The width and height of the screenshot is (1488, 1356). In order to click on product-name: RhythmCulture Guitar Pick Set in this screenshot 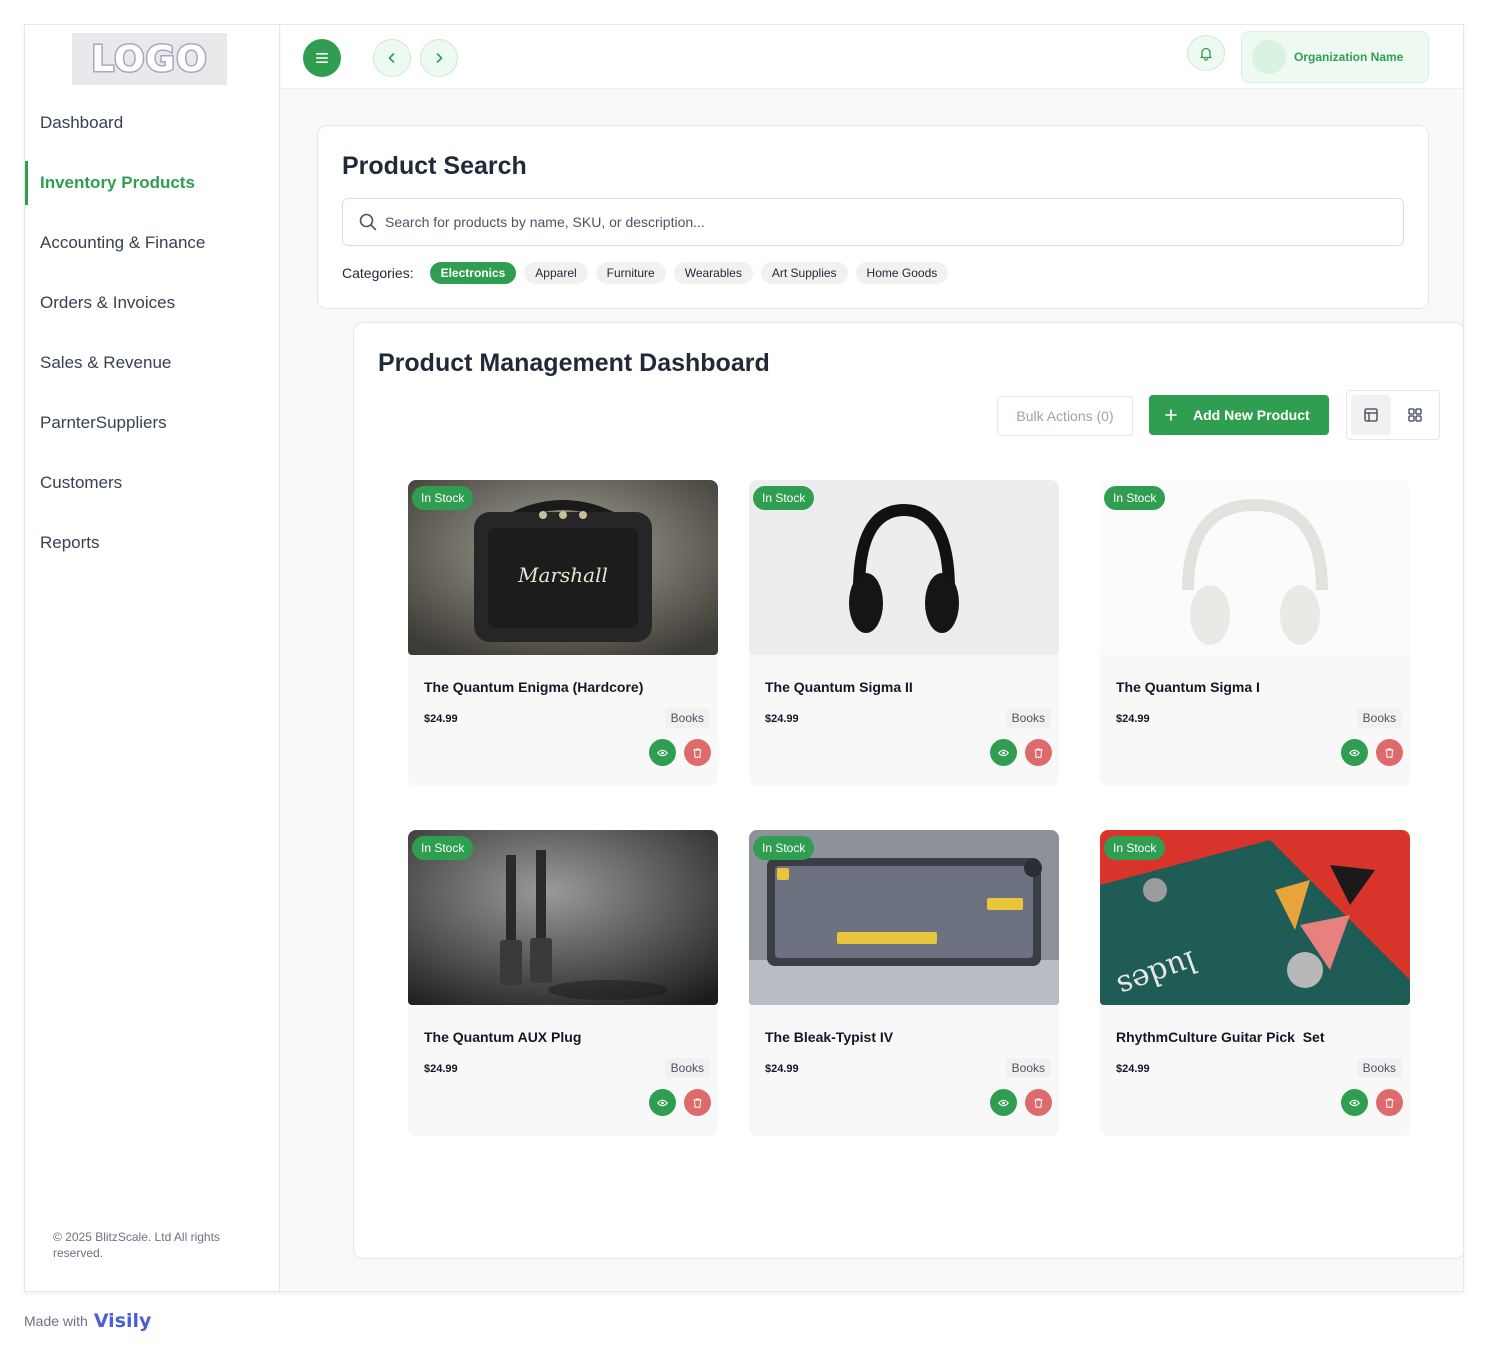, I will do `click(1220, 1037)`.